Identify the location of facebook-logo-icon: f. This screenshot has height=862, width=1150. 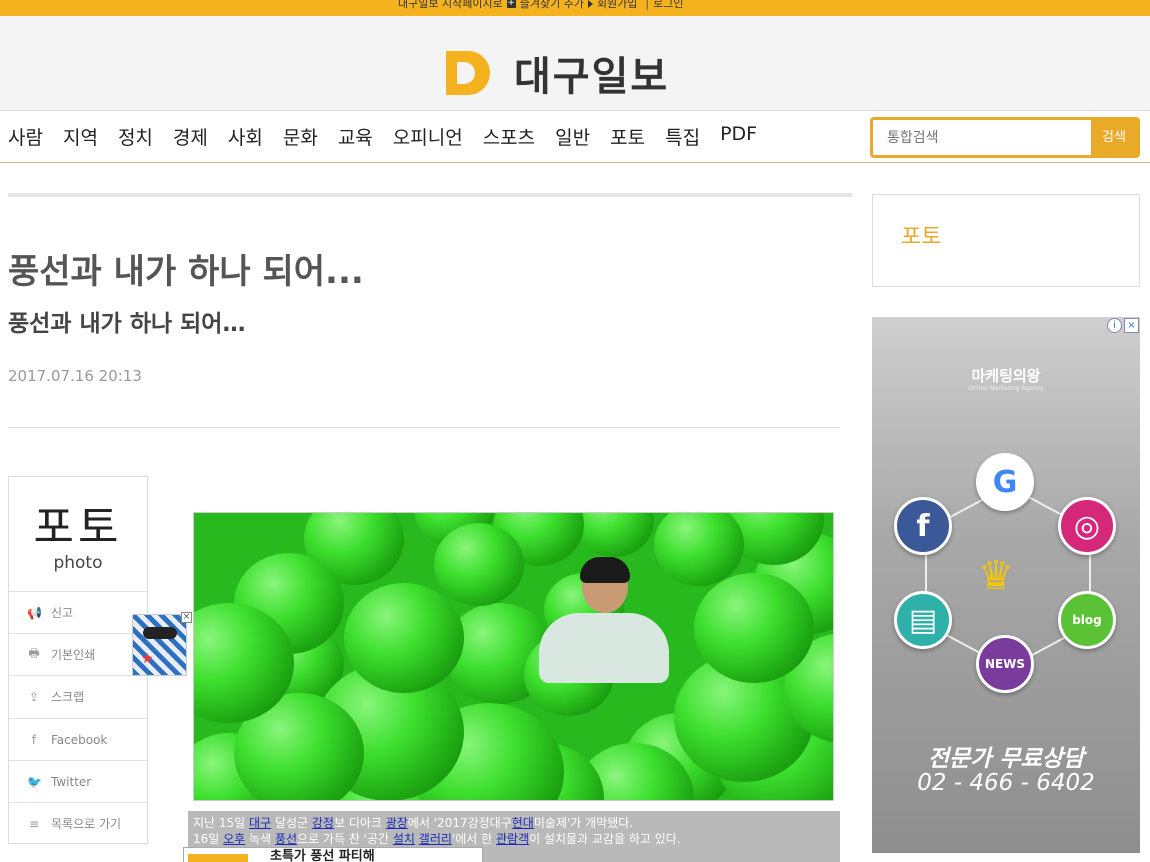
(923, 526).